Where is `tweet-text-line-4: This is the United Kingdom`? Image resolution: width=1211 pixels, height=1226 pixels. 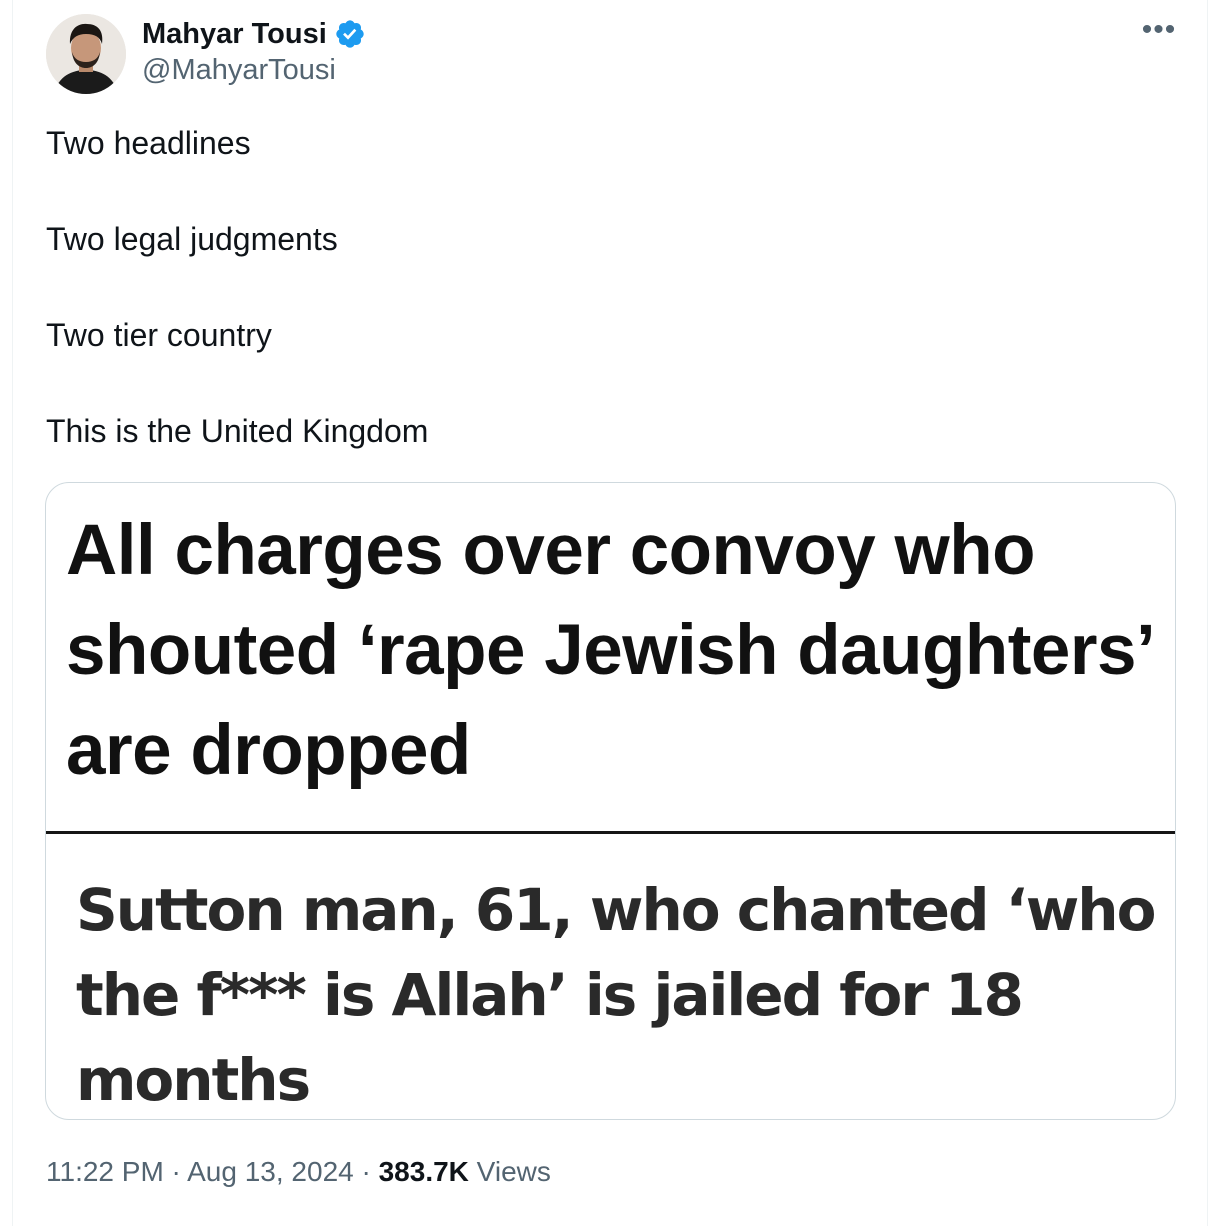
tweet-text-line-4: This is the United Kingdom is located at coordinates (237, 431).